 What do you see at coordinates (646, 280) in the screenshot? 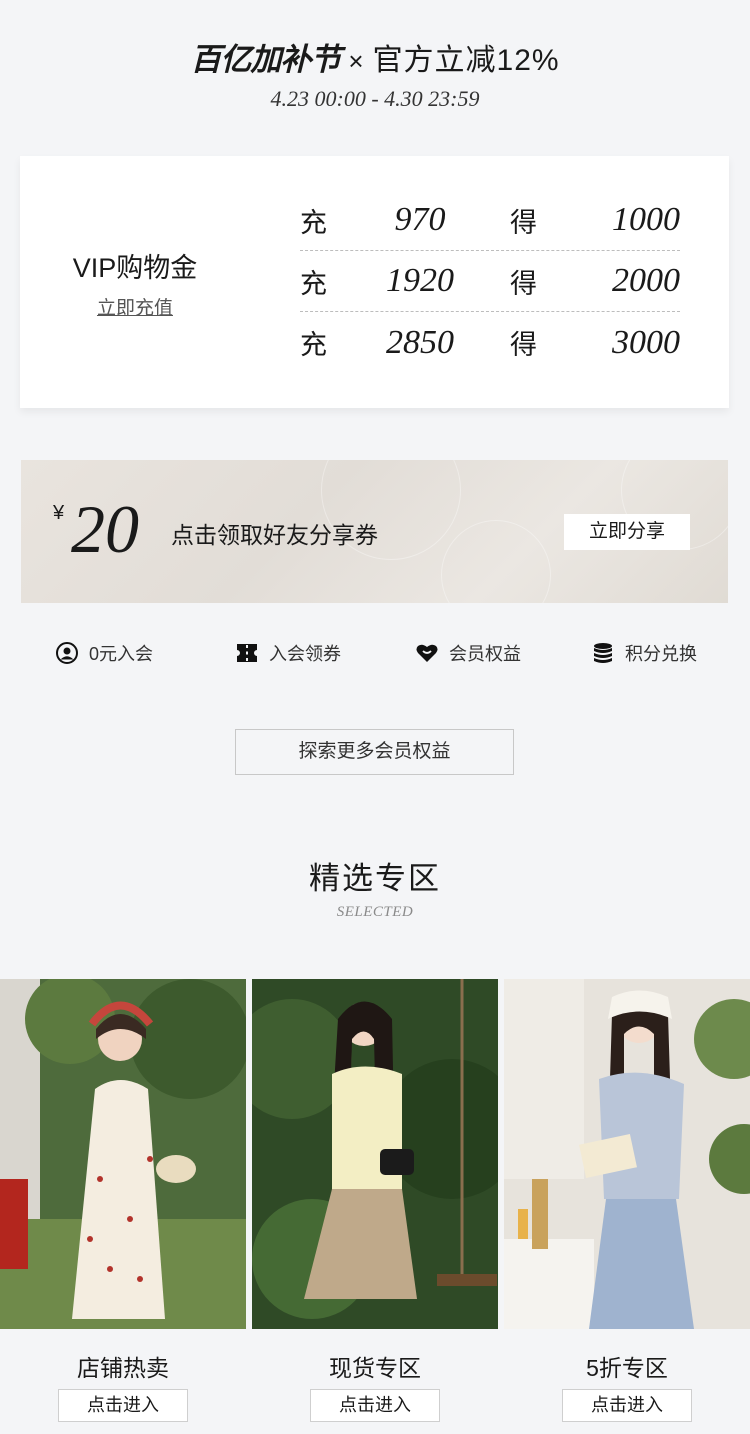
I see `tier-get-amount: 2000` at bounding box center [646, 280].